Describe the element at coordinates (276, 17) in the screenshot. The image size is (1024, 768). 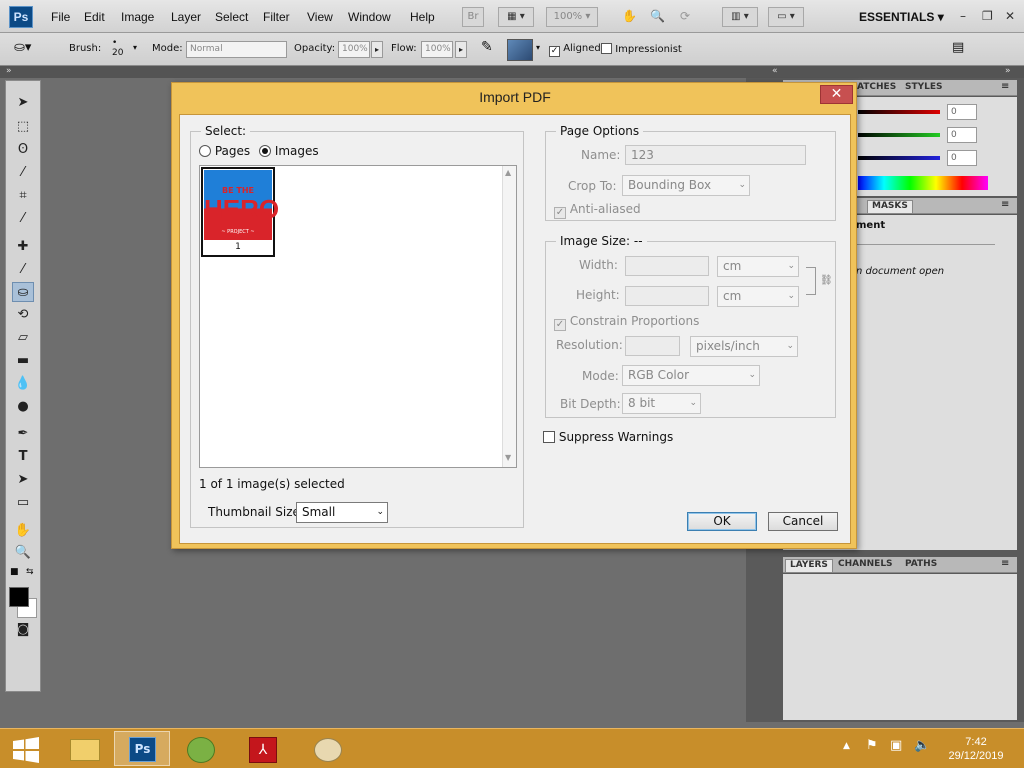
I see `menu-filter: Filter` at that location.